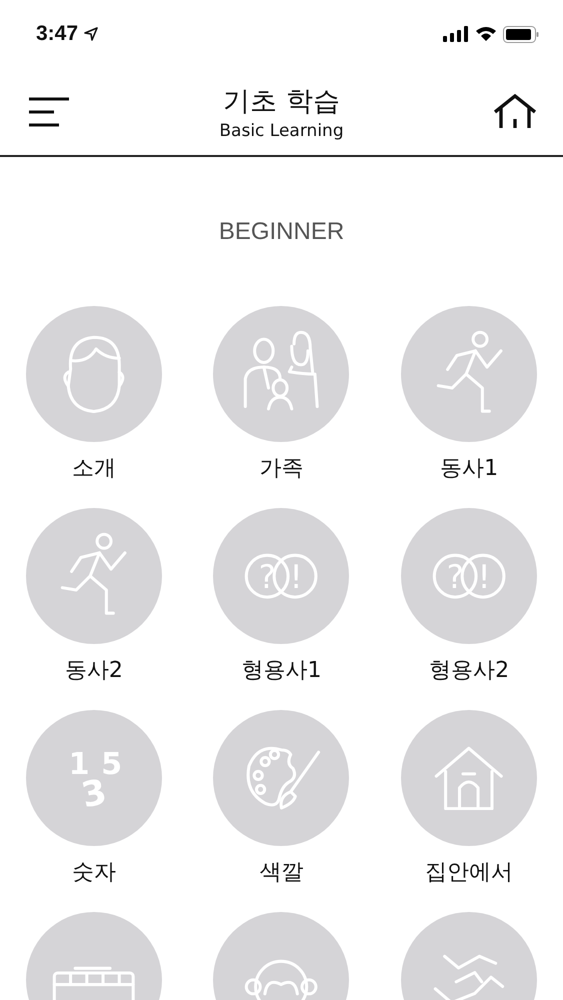 The height and width of the screenshot is (1000, 563). Describe the element at coordinates (91, 34) in the screenshot. I see `location-arrow-icon` at that location.